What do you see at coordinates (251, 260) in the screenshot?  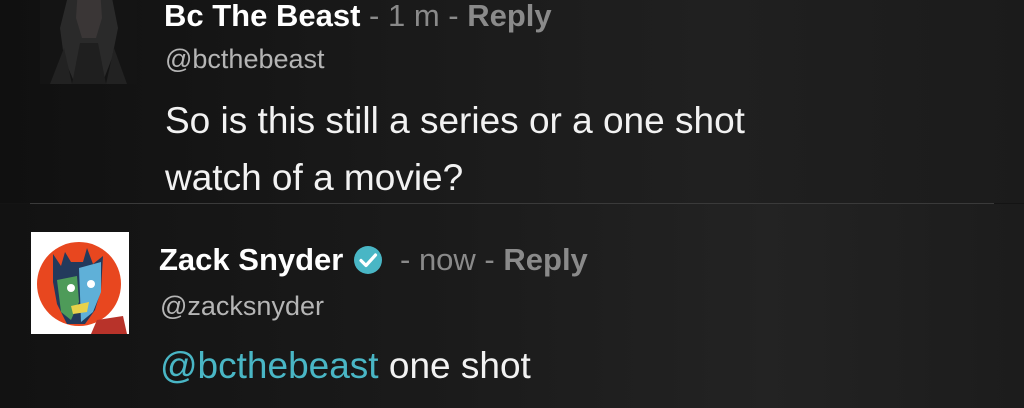 I see `author-name: Zack Snyder` at bounding box center [251, 260].